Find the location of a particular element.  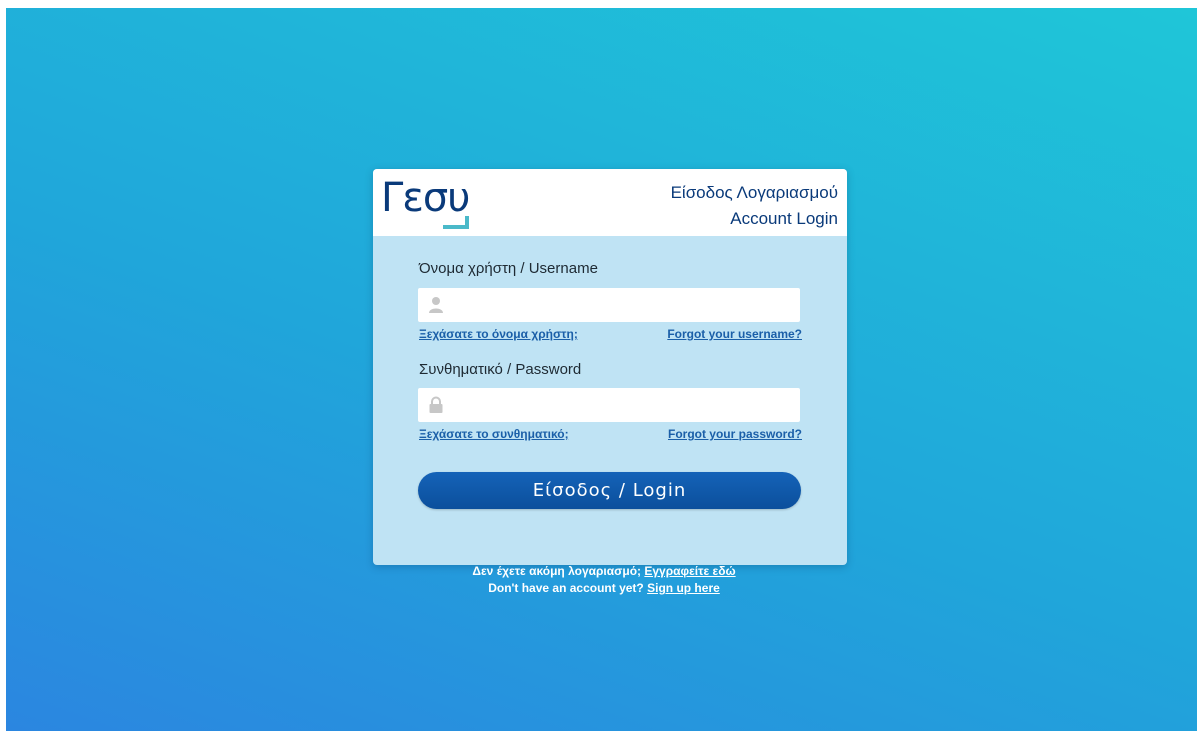

signup-line-english: Don't have an account yet? Sign up here is located at coordinates (604, 588).